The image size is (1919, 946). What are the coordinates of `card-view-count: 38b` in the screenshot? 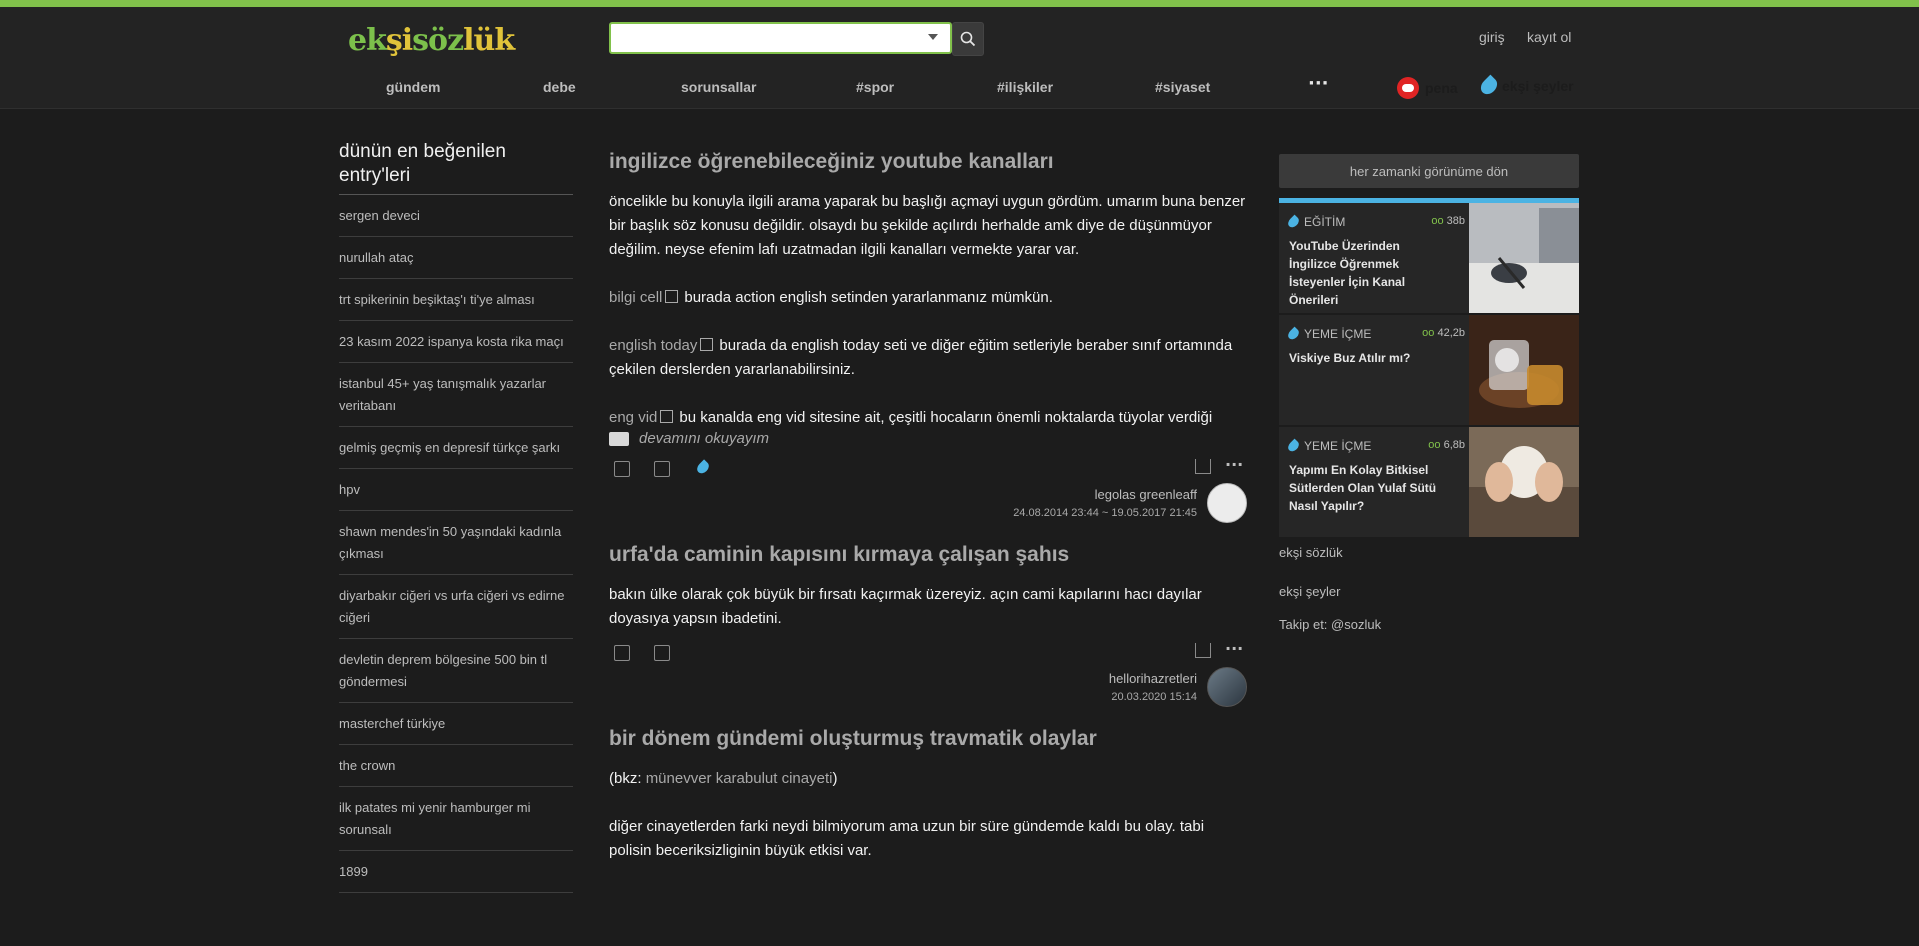 It's located at (1455, 221).